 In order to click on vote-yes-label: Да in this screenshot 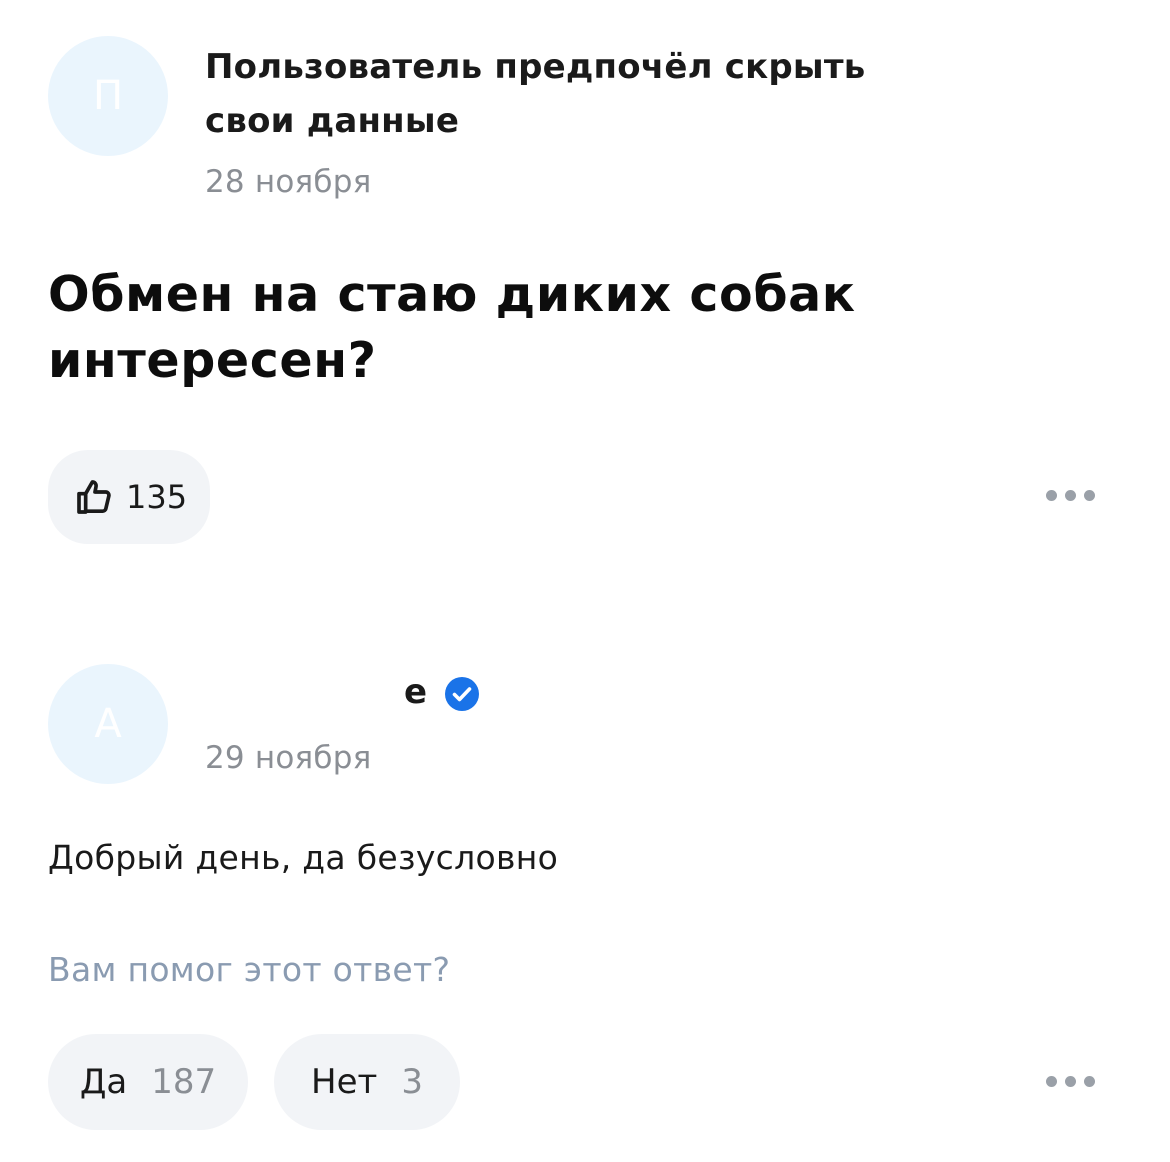, I will do `click(103, 1082)`.